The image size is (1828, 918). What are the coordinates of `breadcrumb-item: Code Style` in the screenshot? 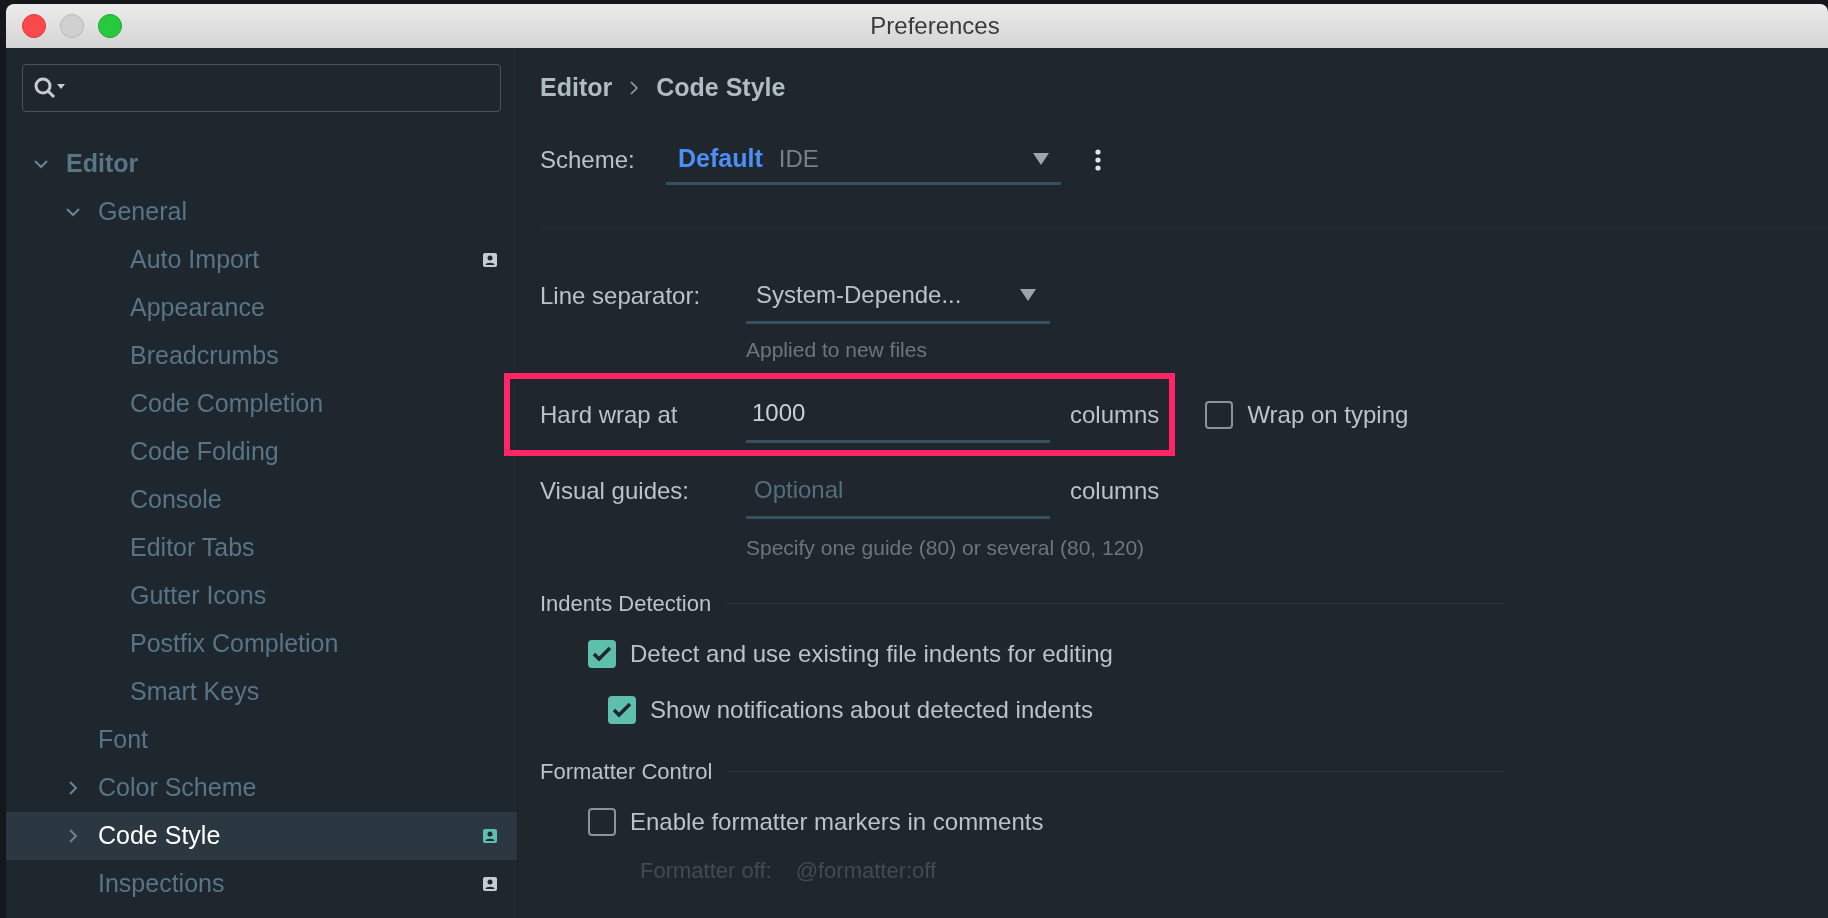 It's located at (721, 88).